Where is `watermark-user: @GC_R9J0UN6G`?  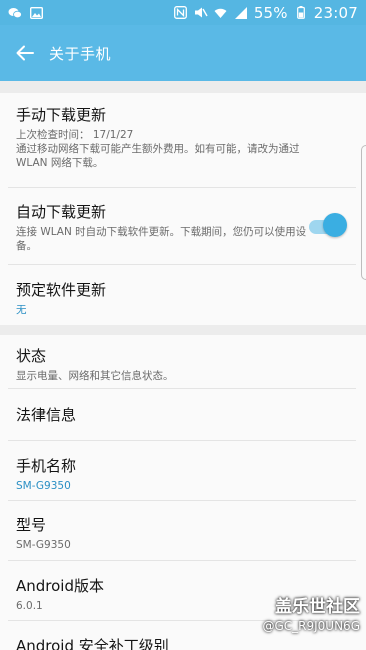
watermark-user: @GC_R9J0UN6G is located at coordinates (311, 626).